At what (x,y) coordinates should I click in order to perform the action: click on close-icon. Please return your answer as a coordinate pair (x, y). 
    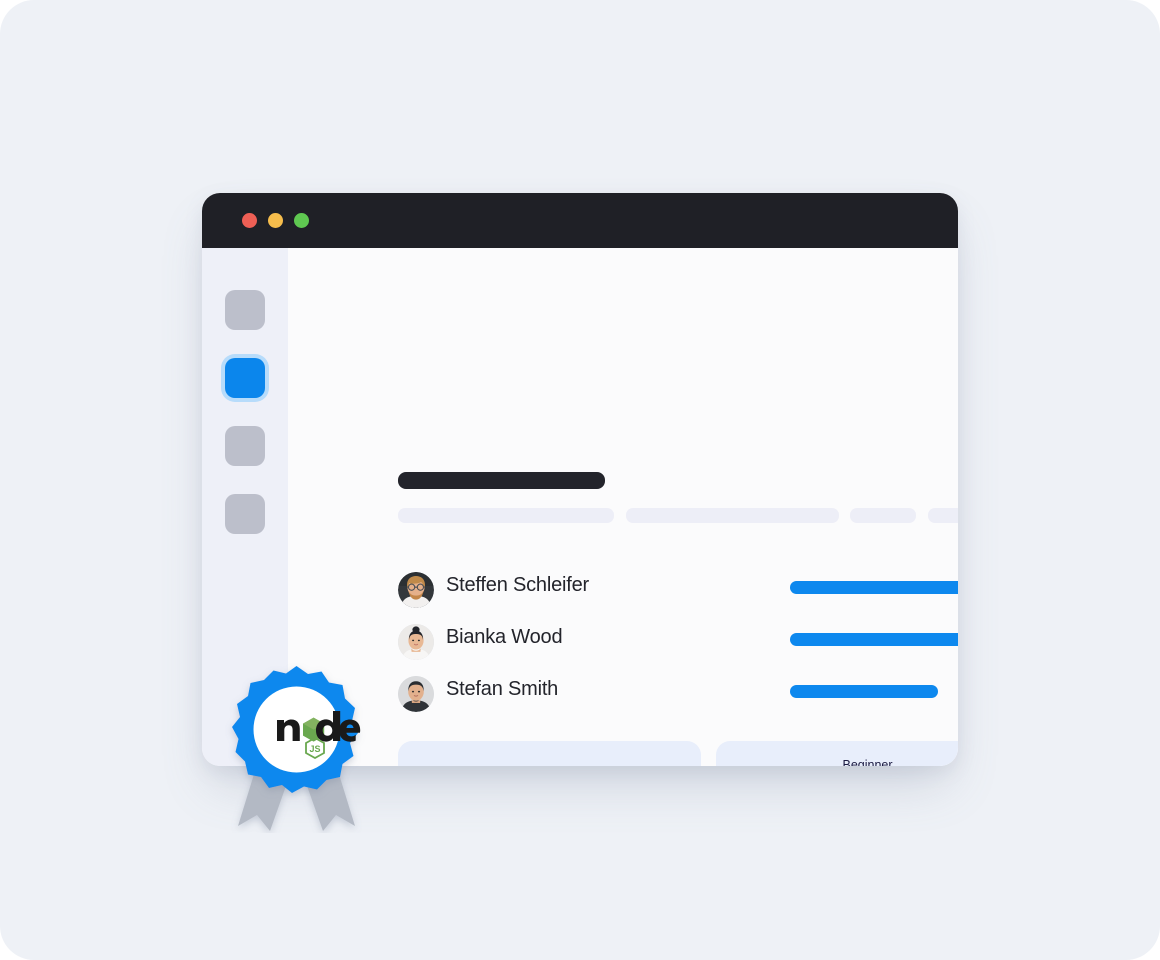
    Looking at the image, I should click on (249, 220).